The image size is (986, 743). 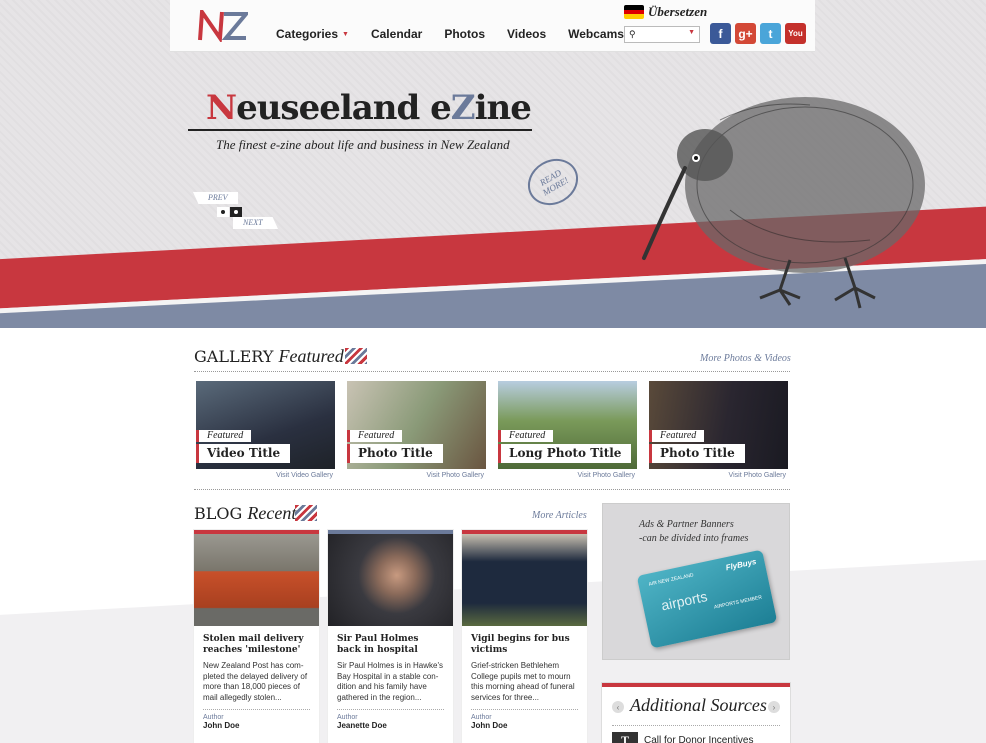 I want to click on blog-title: Vigil begins for bus victims, so click(x=524, y=641).